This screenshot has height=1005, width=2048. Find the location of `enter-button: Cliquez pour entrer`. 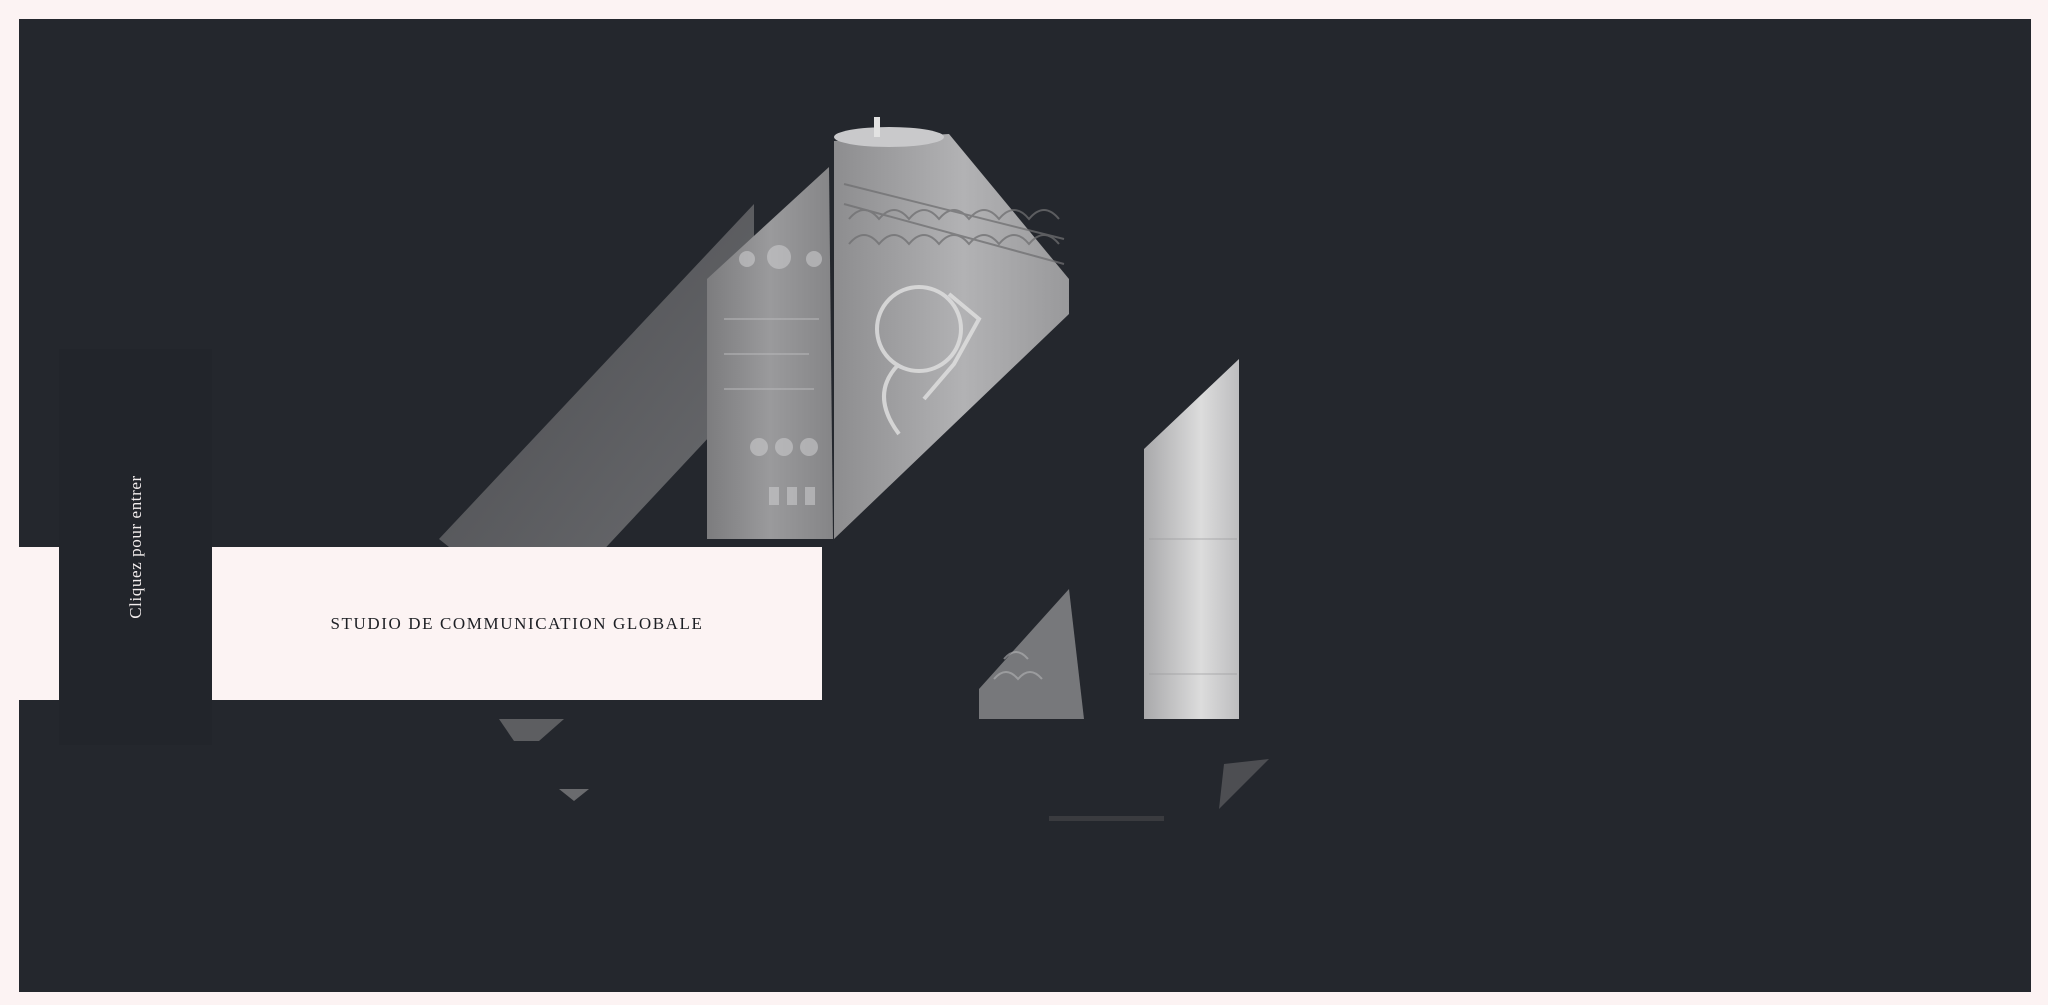

enter-button: Cliquez pour entrer is located at coordinates (135, 547).